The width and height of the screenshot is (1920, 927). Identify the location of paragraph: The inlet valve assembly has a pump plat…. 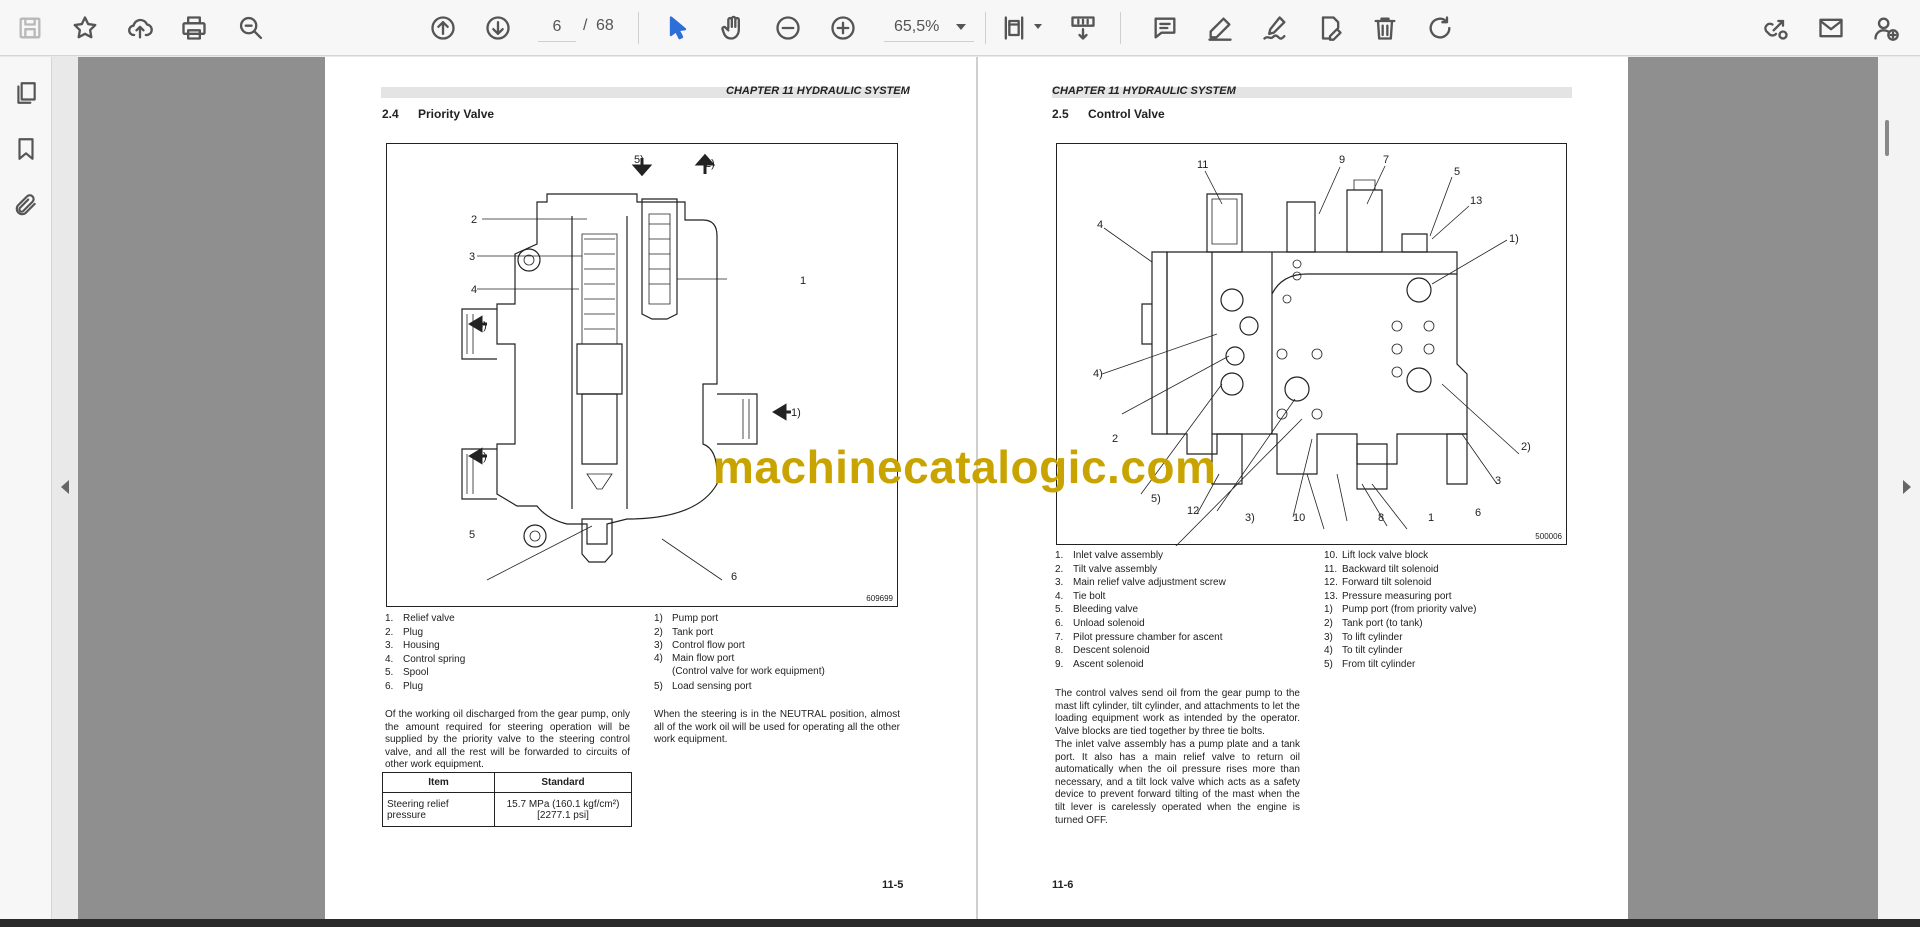
(1177, 782).